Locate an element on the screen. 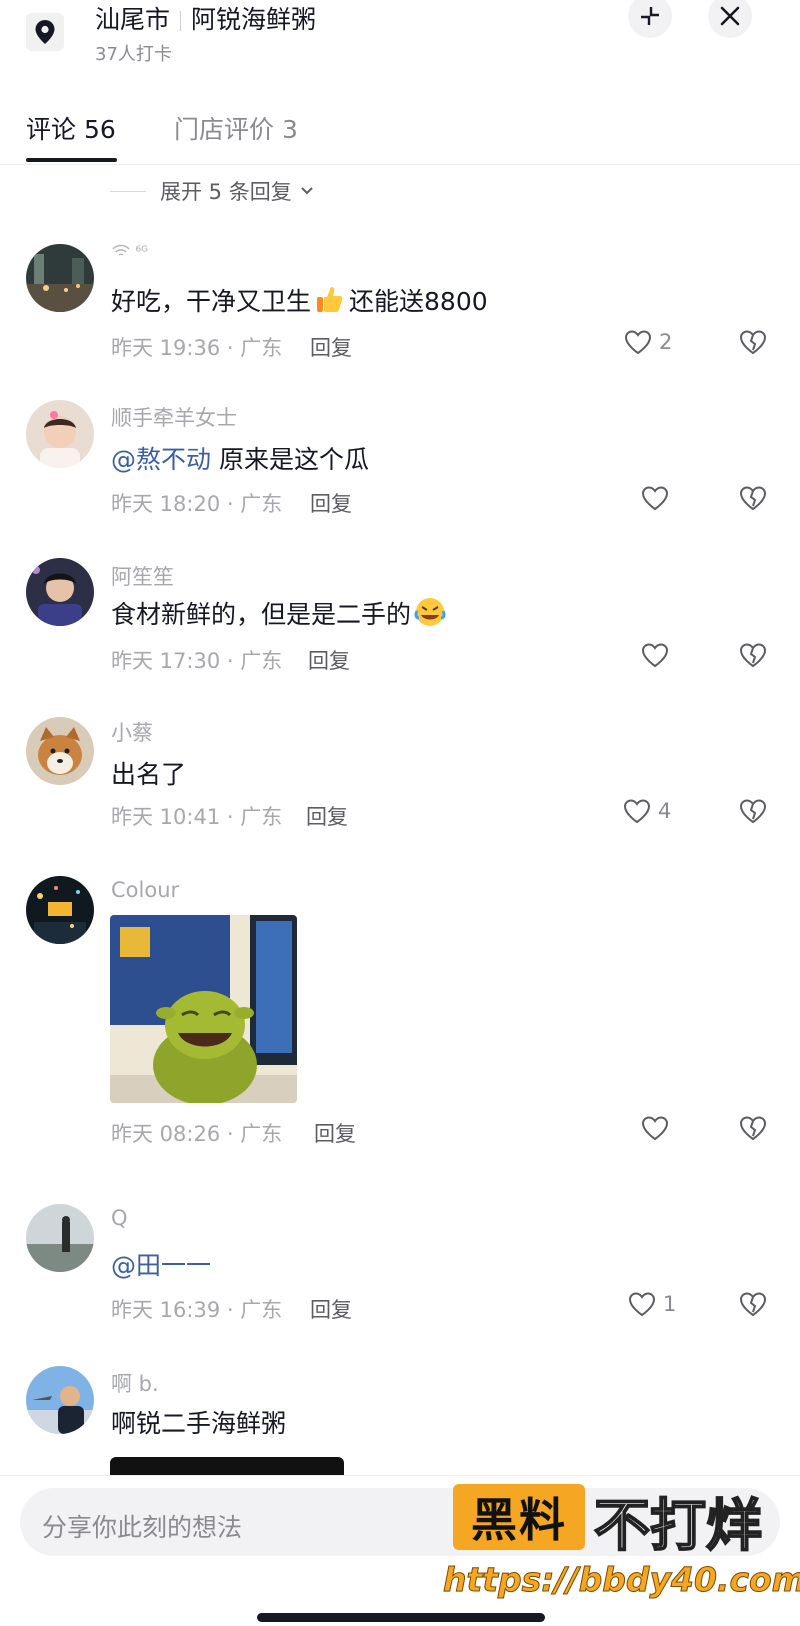 The image size is (800, 1626). comment-text: @熬不动 原来是这个瓜 is located at coordinates (240, 459).